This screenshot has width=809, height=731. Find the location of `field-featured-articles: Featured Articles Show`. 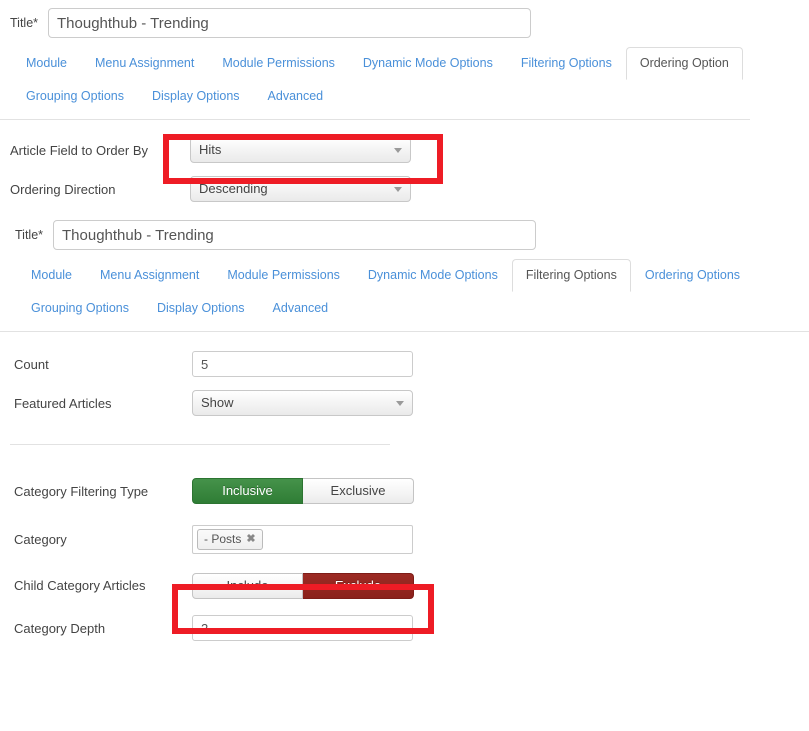

field-featured-articles: Featured Articles Show is located at coordinates (404, 403).